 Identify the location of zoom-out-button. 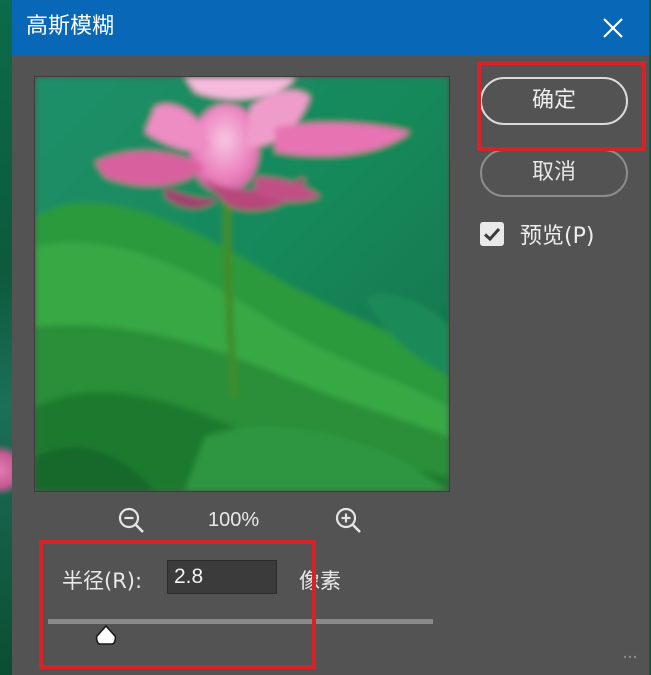
(132, 521).